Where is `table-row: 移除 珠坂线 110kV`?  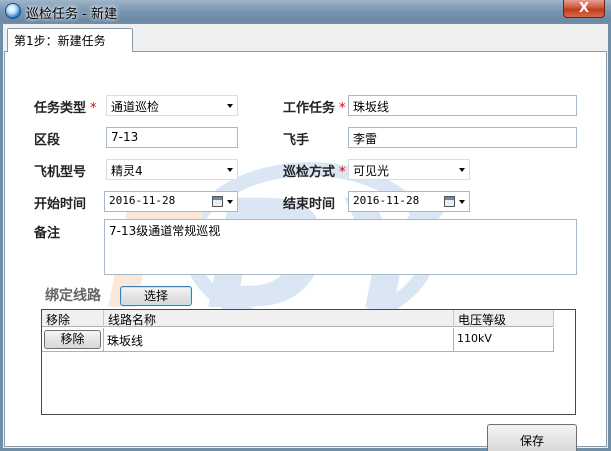 table-row: 移除 珠坂线 110kV is located at coordinates (298, 340).